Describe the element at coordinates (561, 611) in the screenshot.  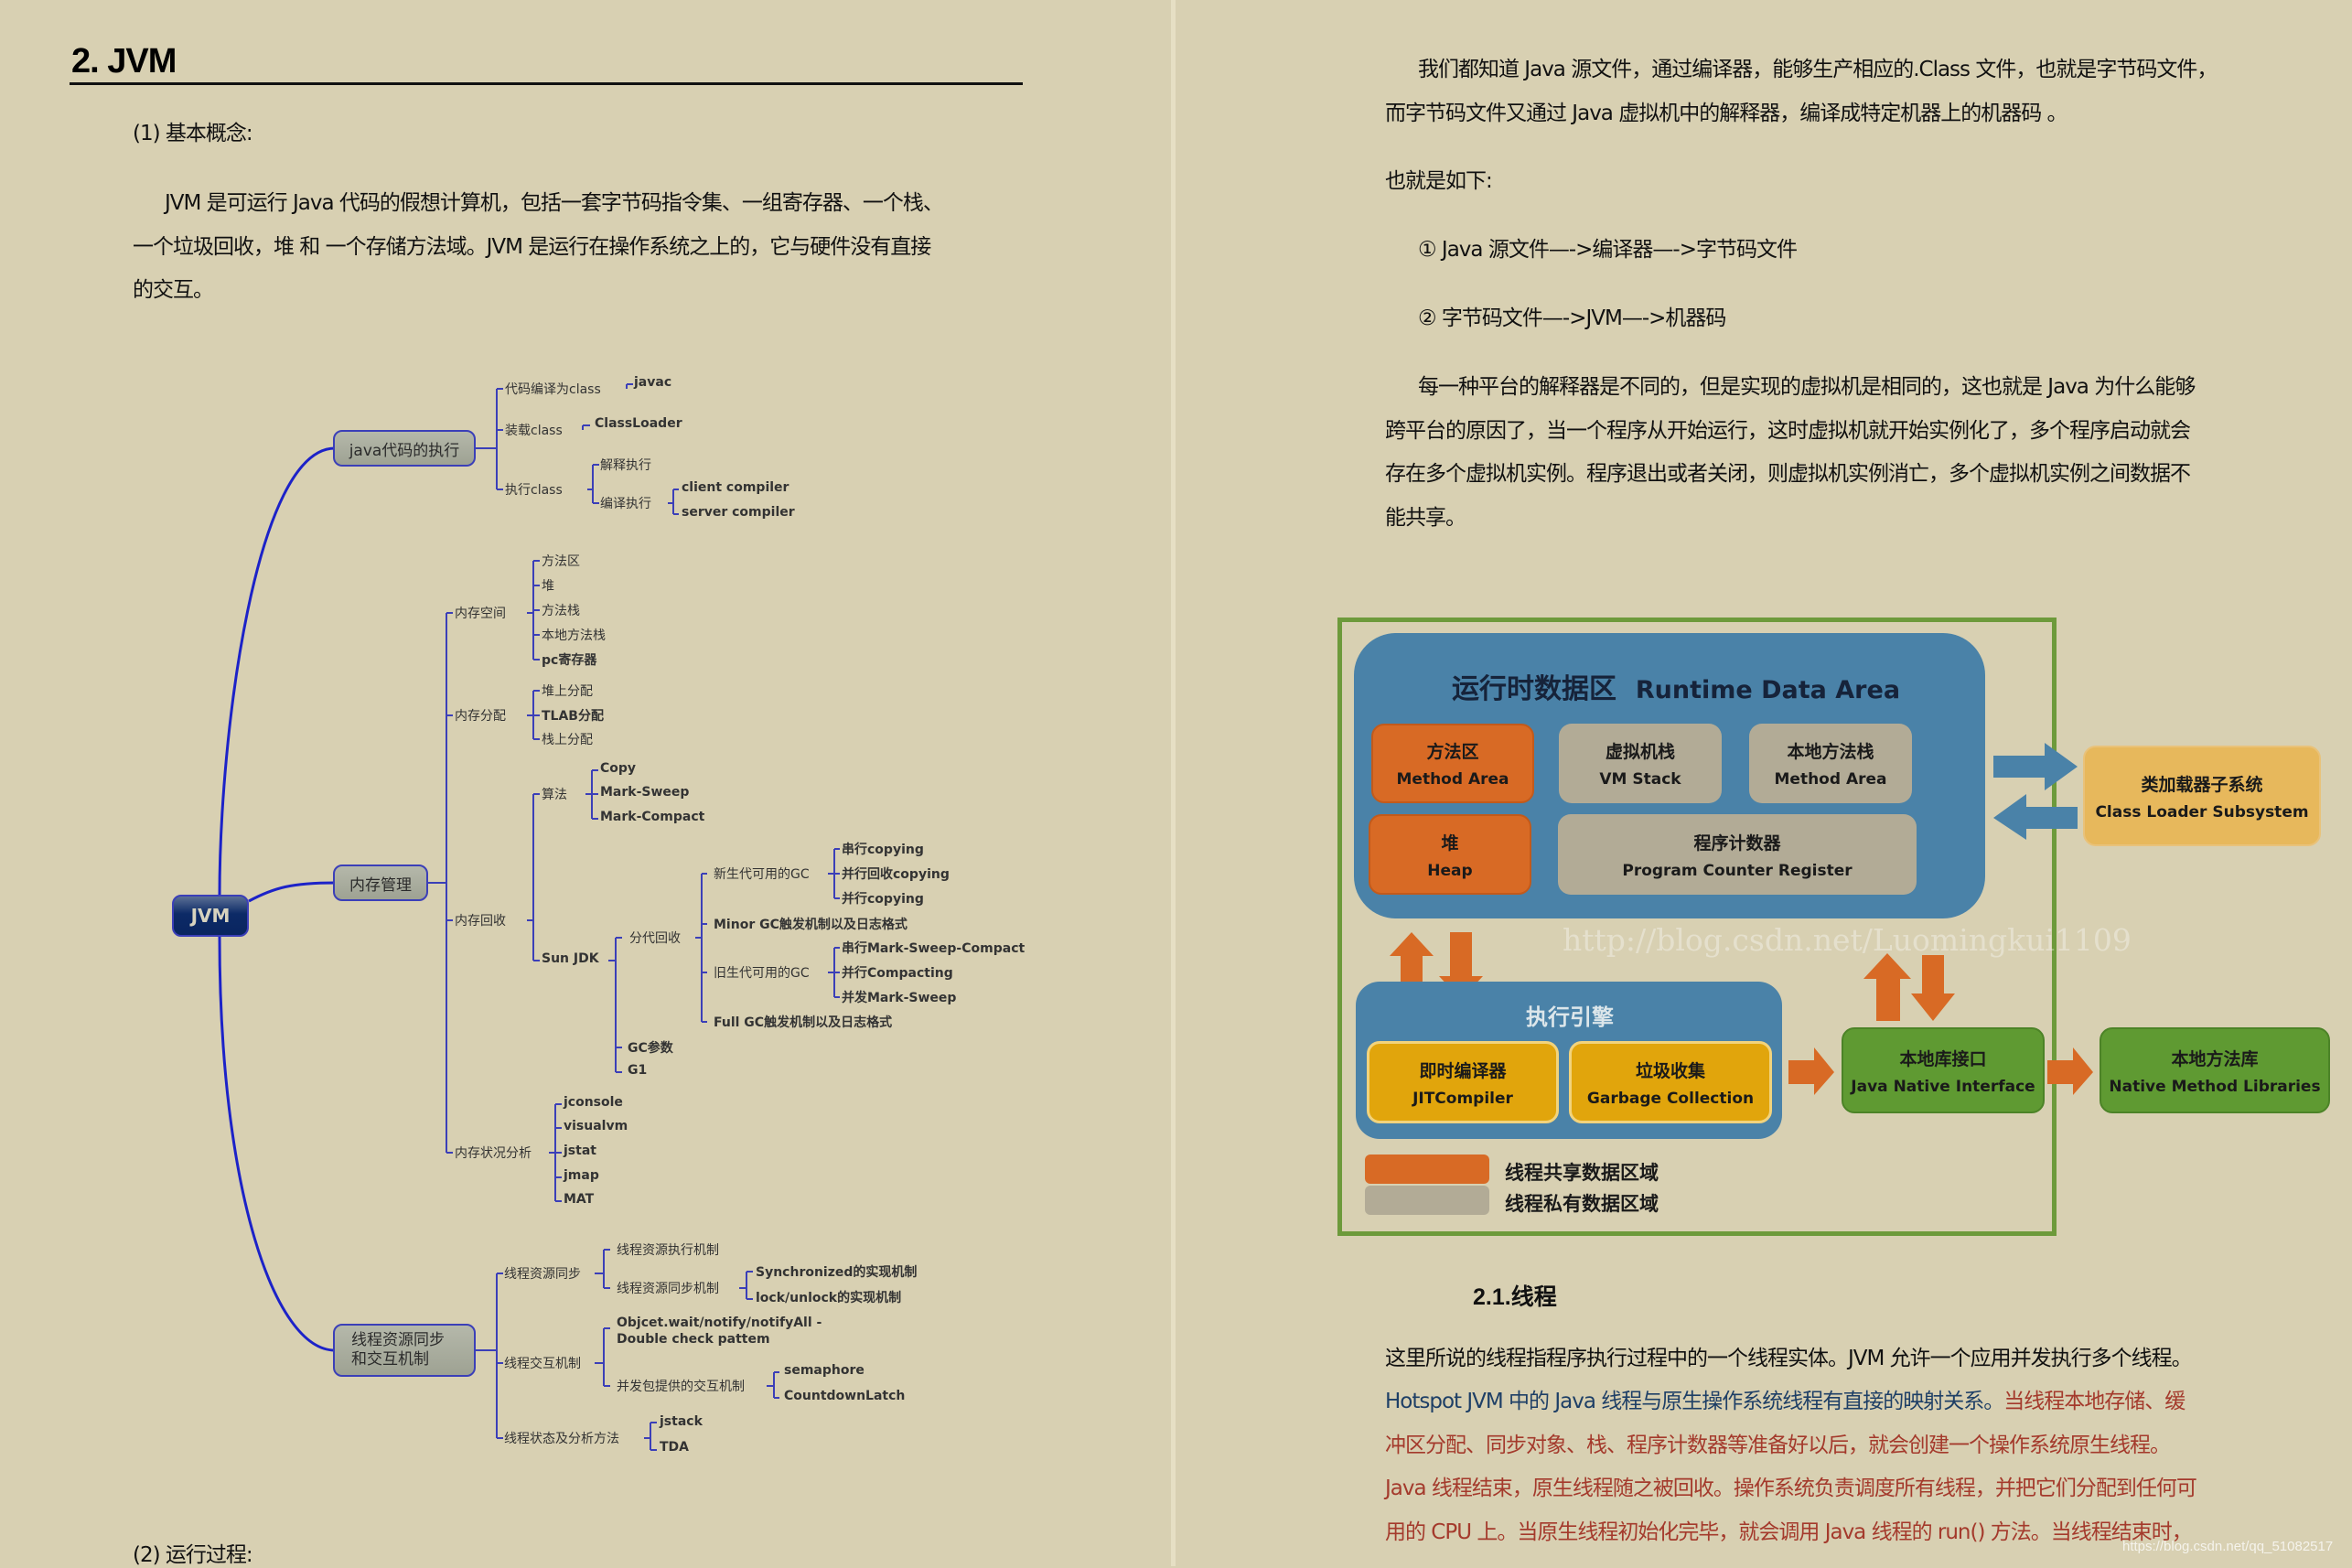
I see `mm-item: 方法栈` at that location.